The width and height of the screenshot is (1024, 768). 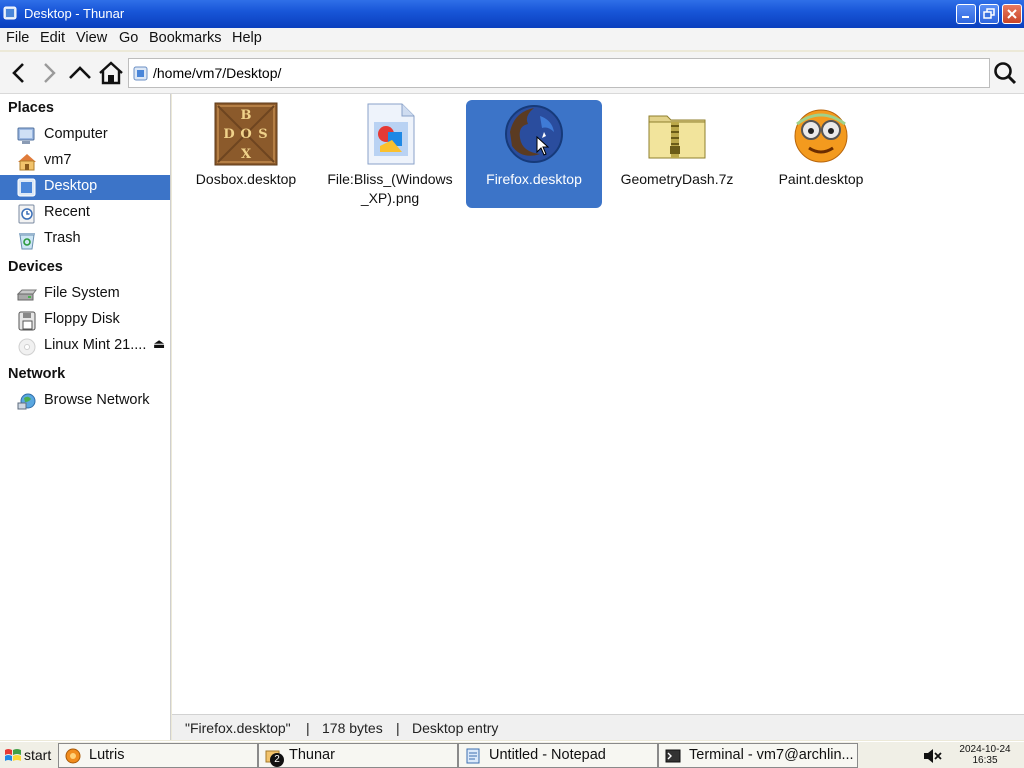 I want to click on computer-icon, so click(x=26, y=135).